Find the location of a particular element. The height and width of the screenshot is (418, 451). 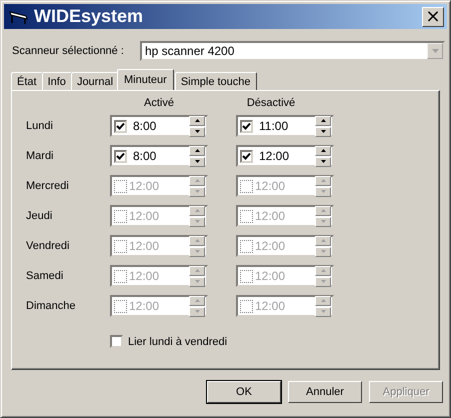

day-label: Mardi is located at coordinates (40, 156).